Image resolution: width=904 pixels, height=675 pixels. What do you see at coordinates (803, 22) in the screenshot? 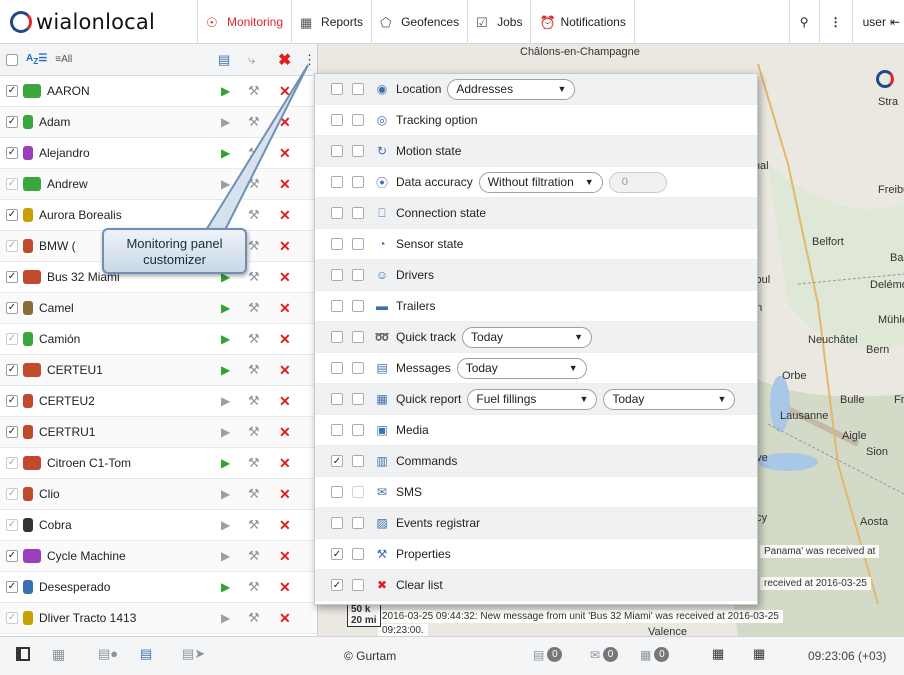
I see `search-button: ⚲` at bounding box center [803, 22].